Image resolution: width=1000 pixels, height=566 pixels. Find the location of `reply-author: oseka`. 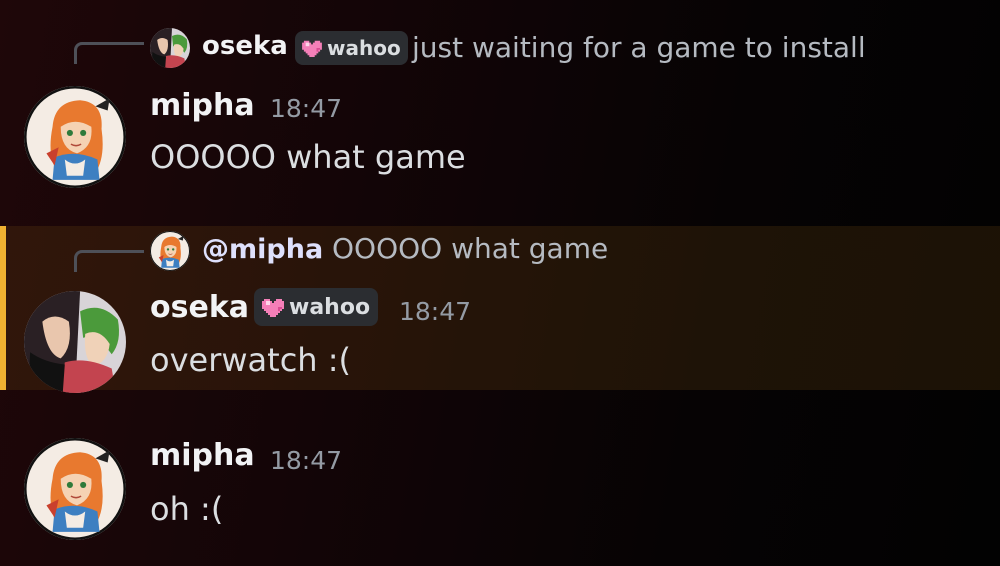

reply-author: oseka is located at coordinates (245, 46).